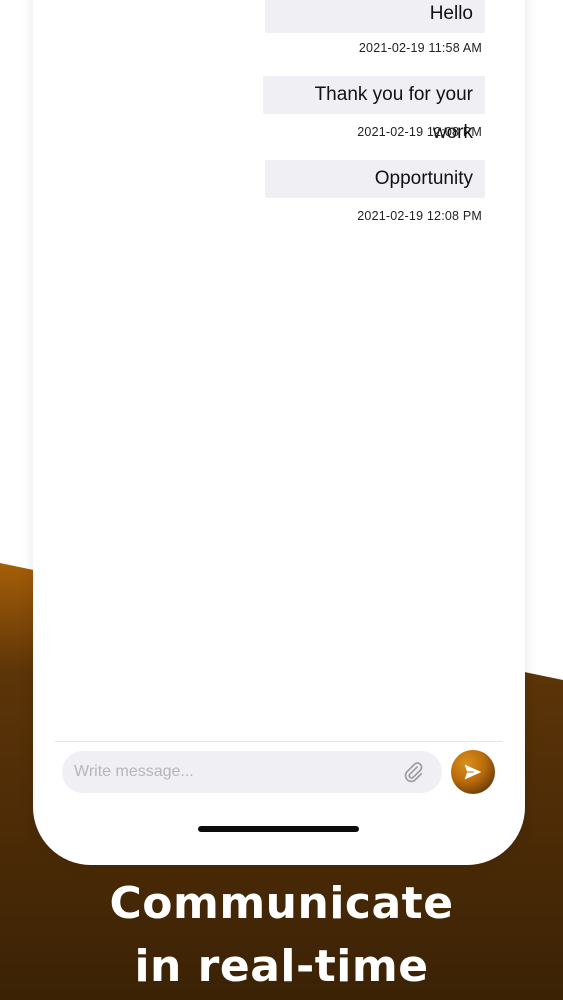 Image resolution: width=563 pixels, height=1000 pixels. What do you see at coordinates (375, 179) in the screenshot?
I see `message-bubble: Opportunity` at bounding box center [375, 179].